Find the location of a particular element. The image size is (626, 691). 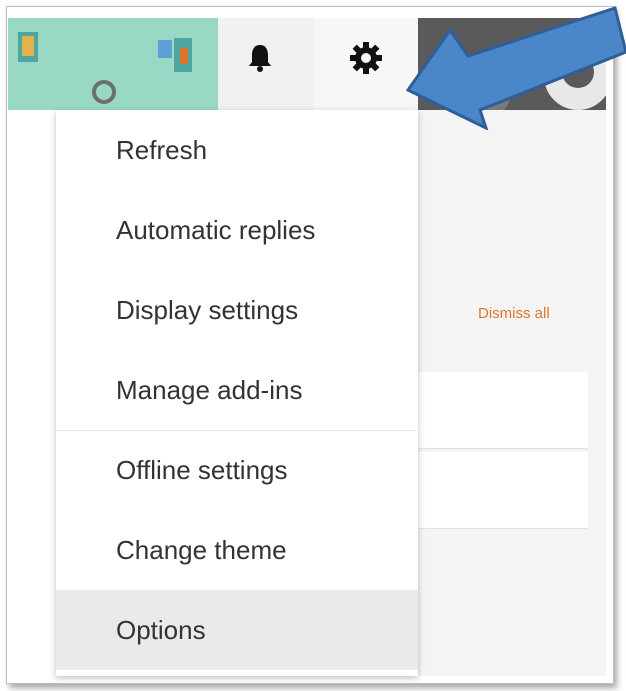

menu-item-change-theme: Change theme is located at coordinates (237, 550).